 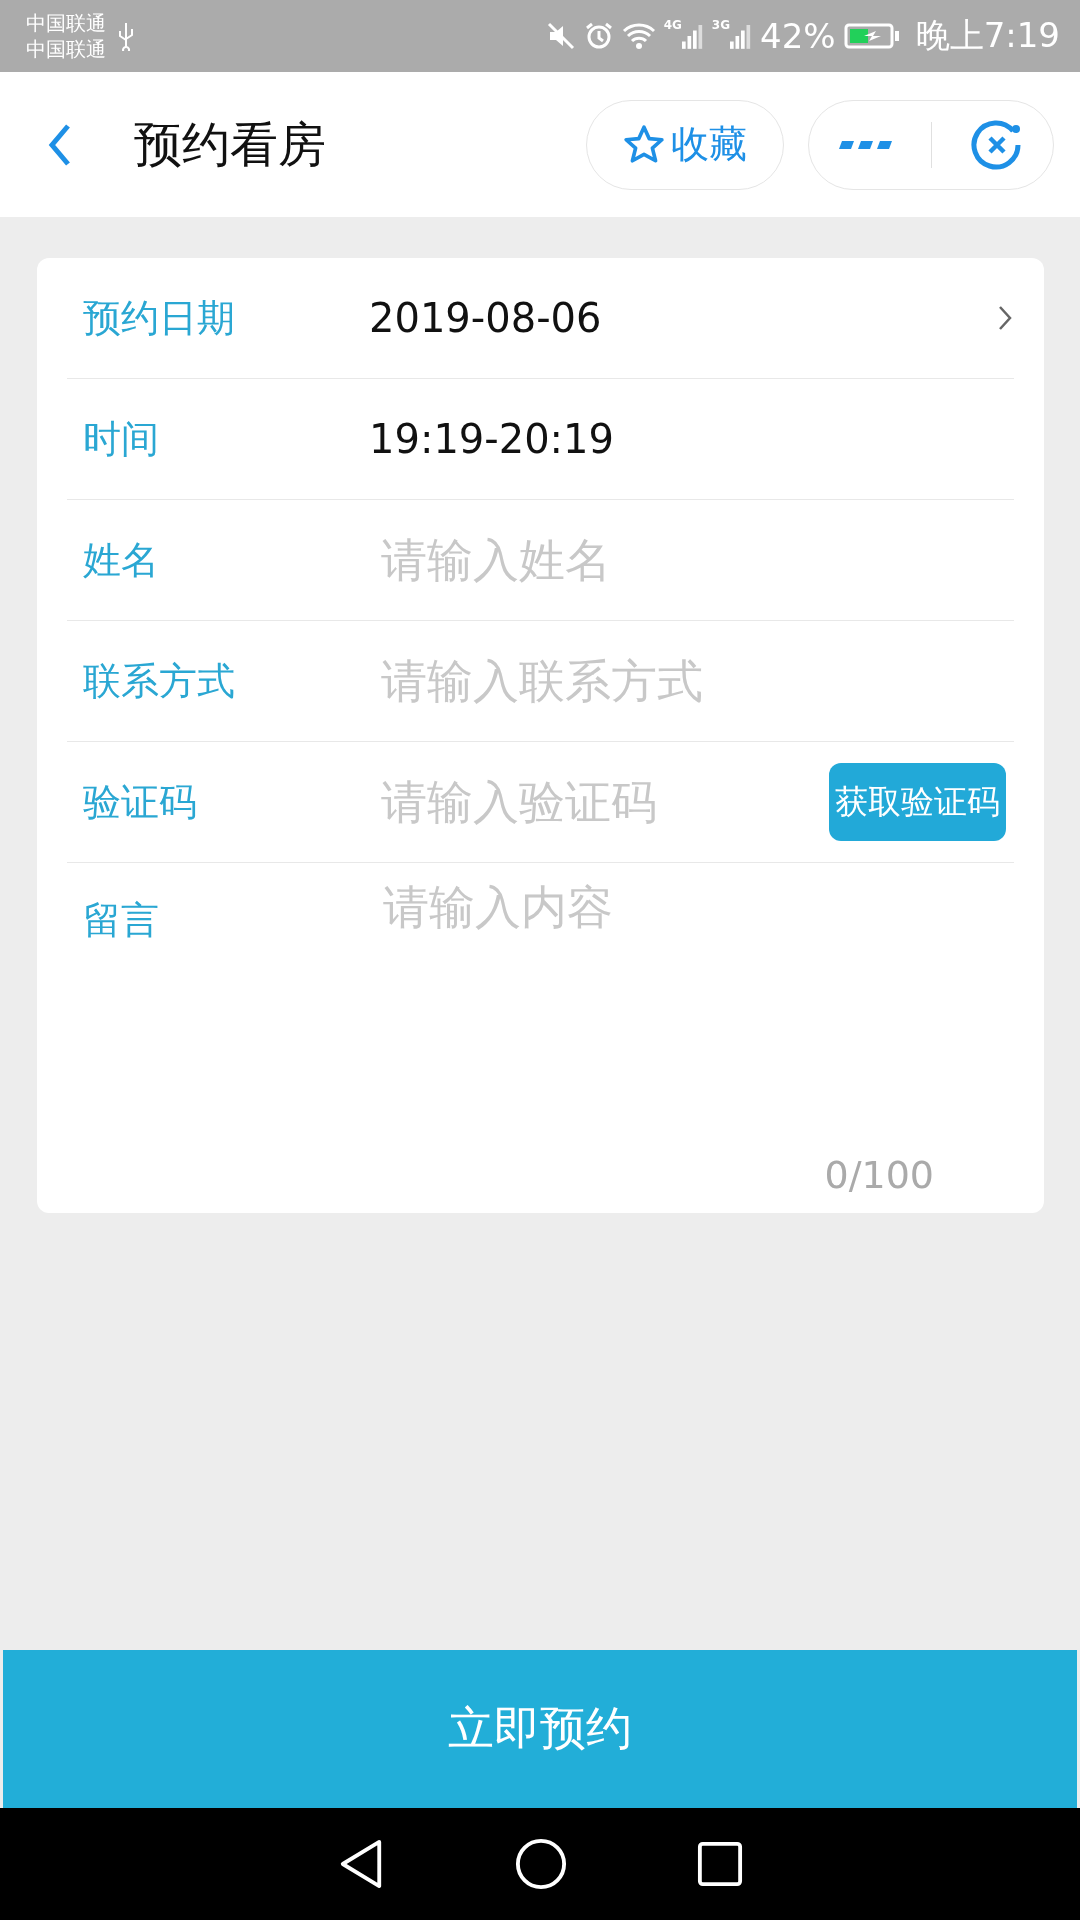 What do you see at coordinates (598, 36) in the screenshot?
I see `alarm-icon` at bounding box center [598, 36].